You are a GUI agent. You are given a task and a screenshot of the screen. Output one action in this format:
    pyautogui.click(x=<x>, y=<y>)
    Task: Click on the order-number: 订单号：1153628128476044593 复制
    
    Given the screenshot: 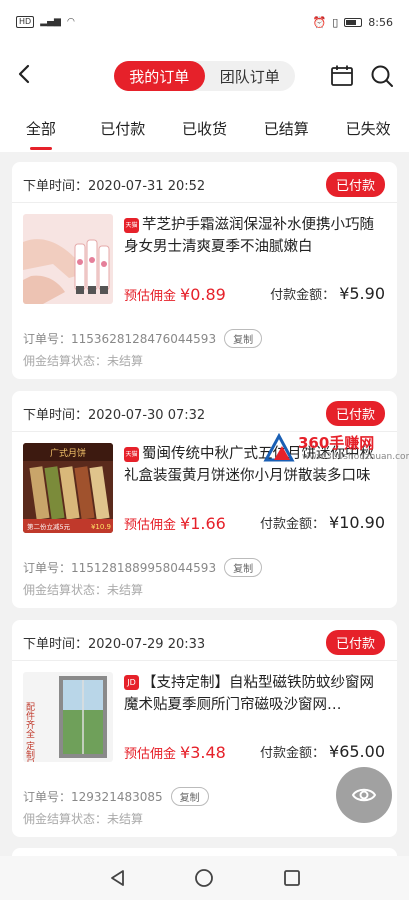 What is the action you would take?
    pyautogui.click(x=143, y=338)
    